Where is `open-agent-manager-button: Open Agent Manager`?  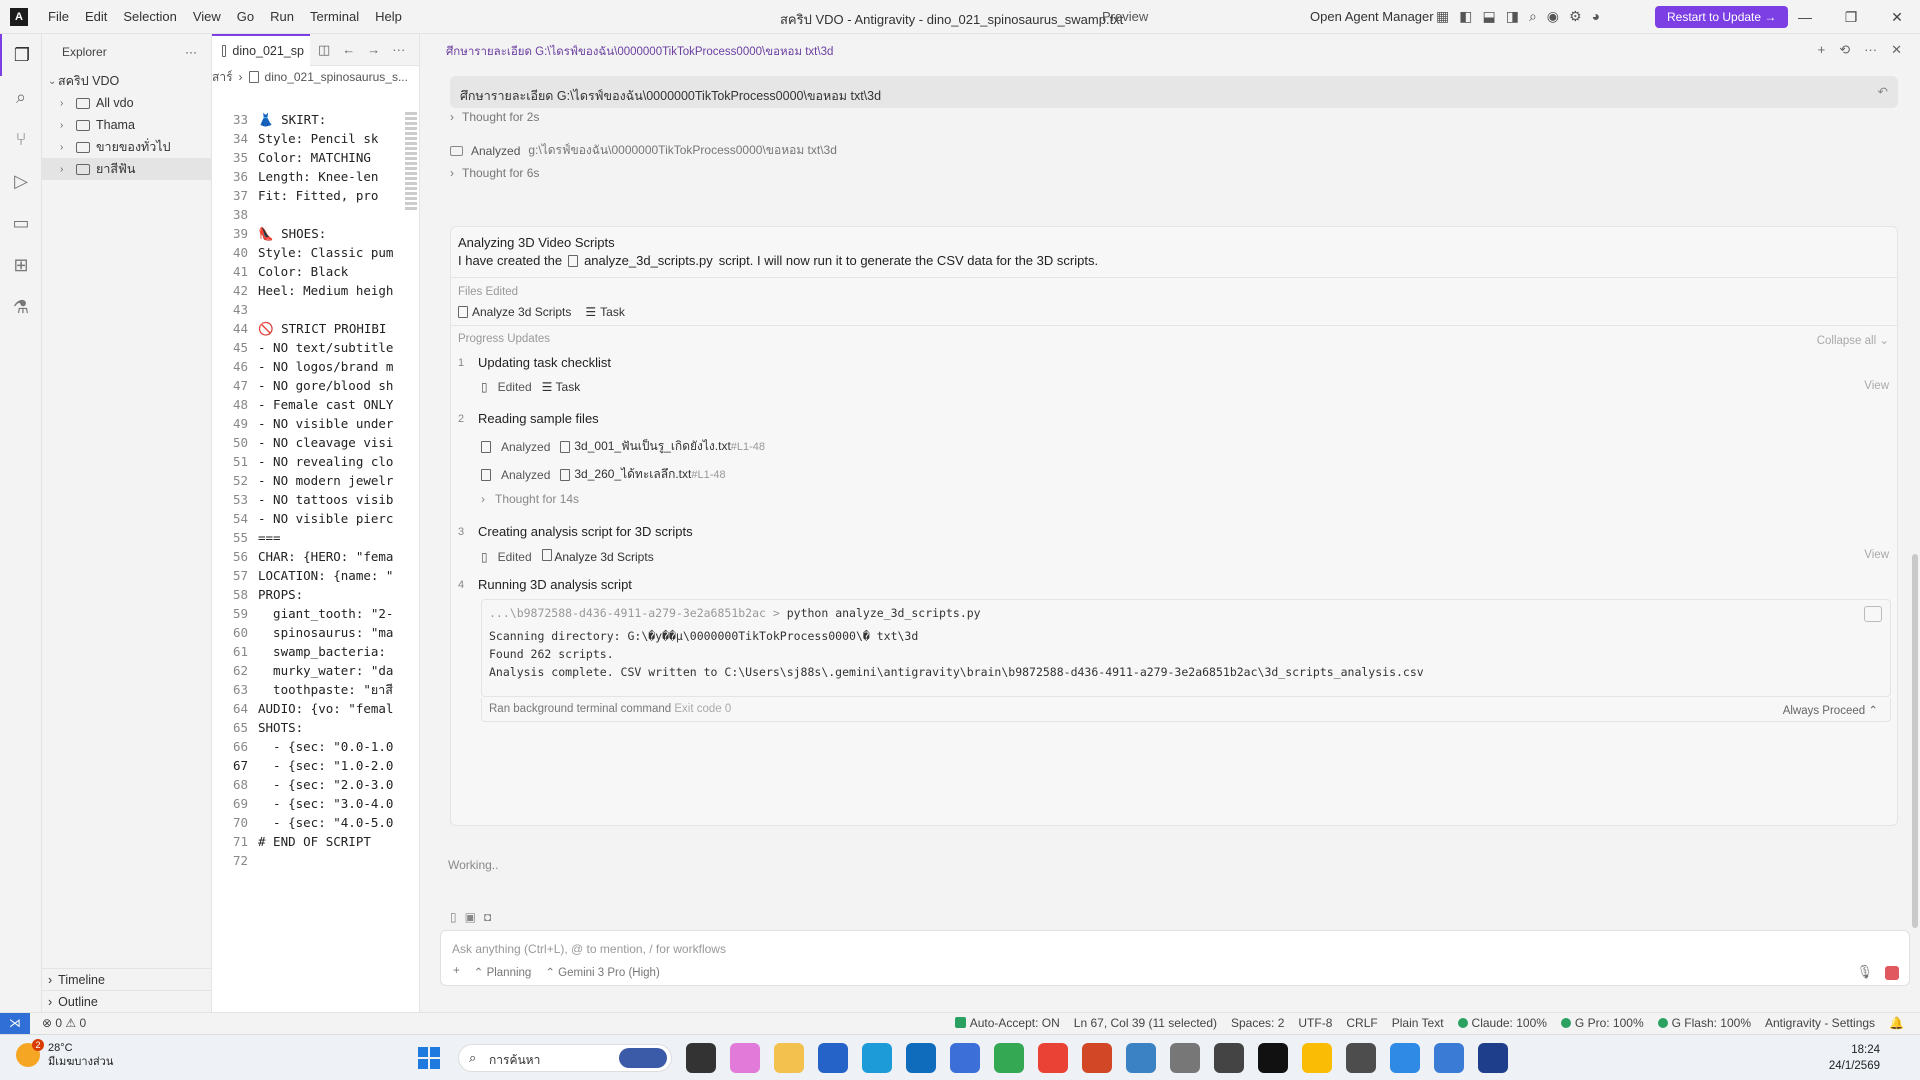 open-agent-manager-button: Open Agent Manager is located at coordinates (1372, 16).